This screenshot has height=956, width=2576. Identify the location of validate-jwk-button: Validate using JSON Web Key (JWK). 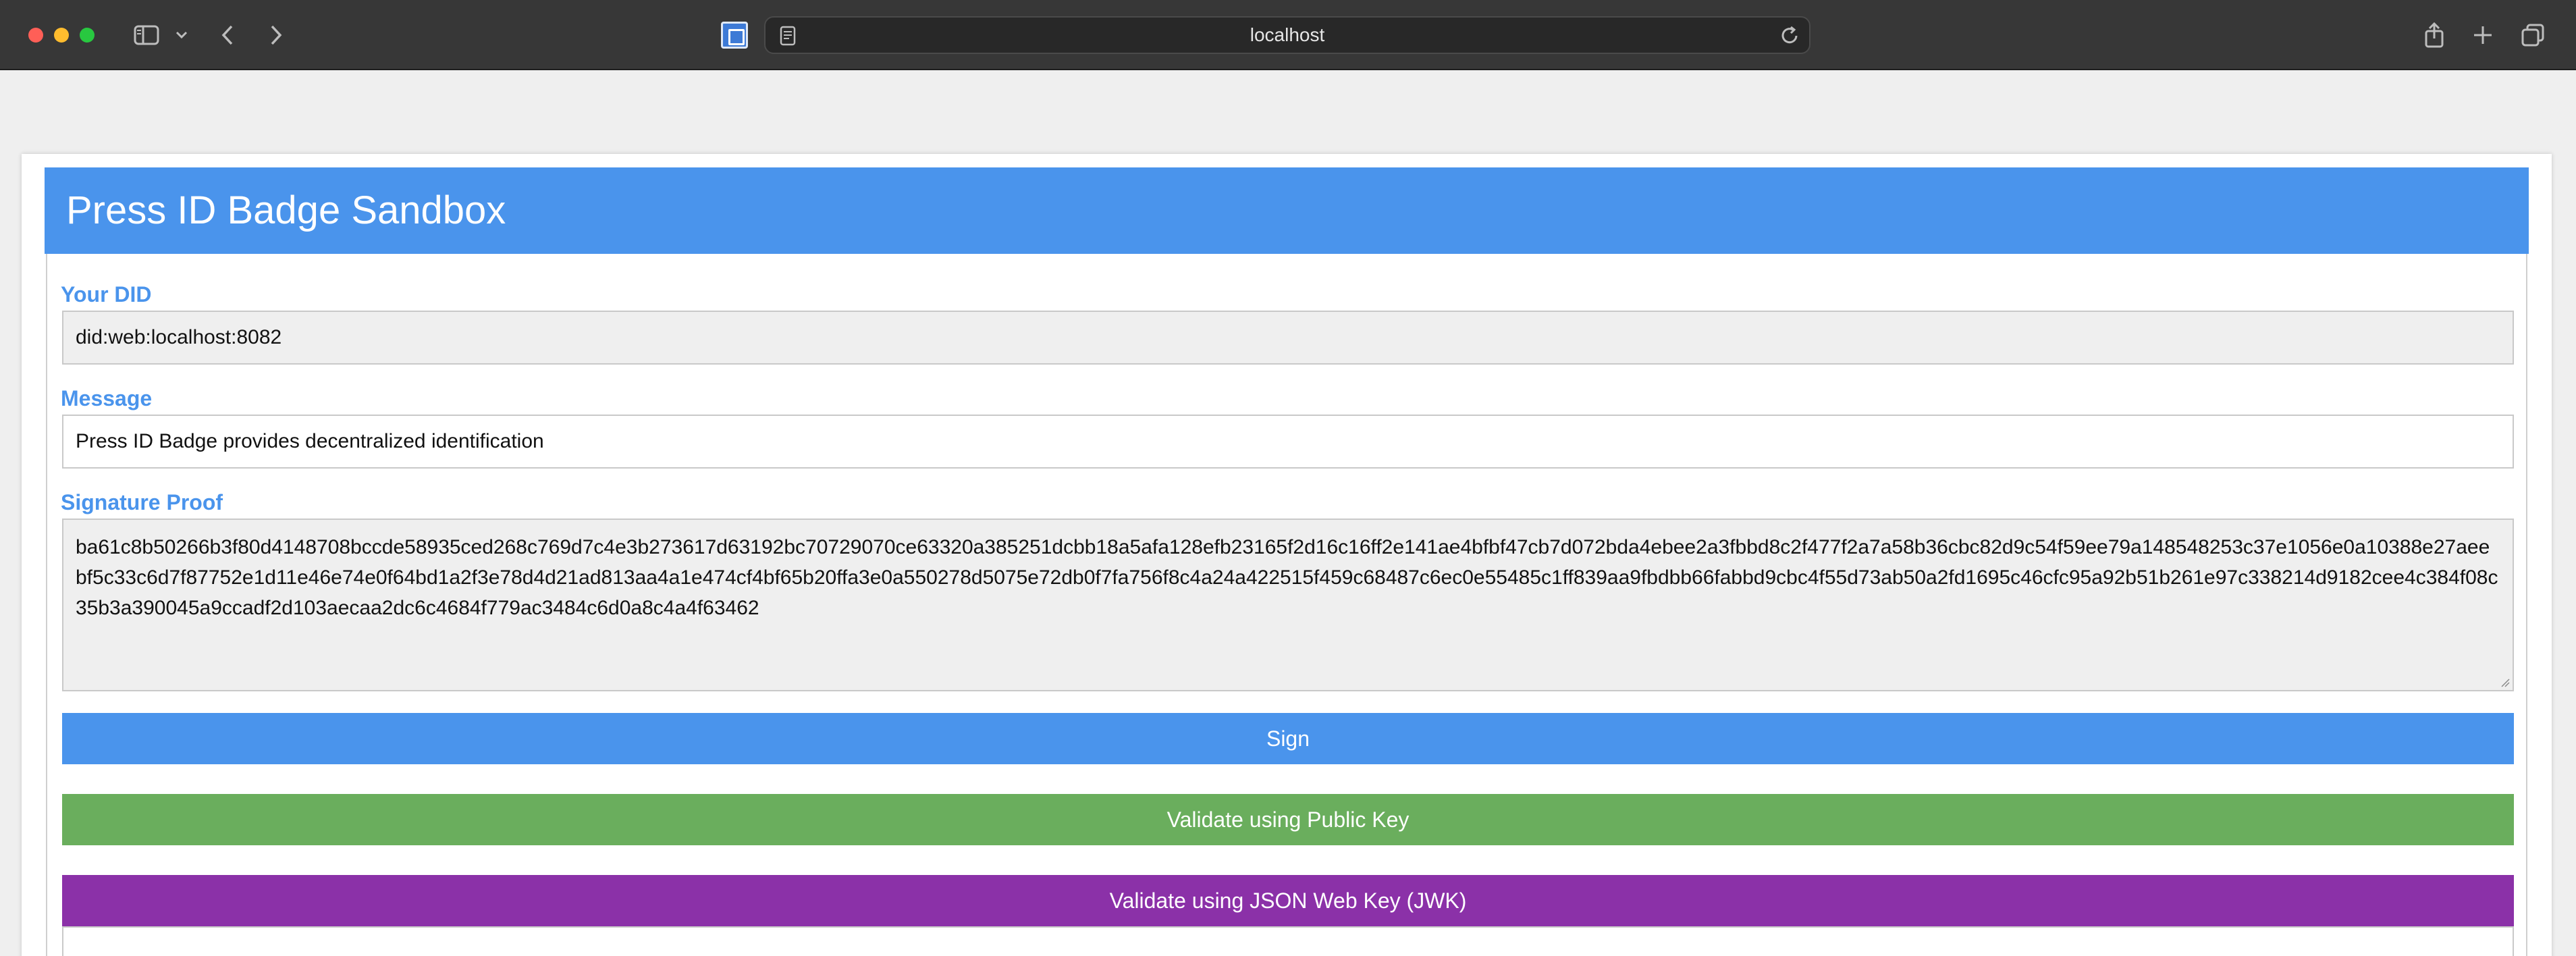
(1288, 900).